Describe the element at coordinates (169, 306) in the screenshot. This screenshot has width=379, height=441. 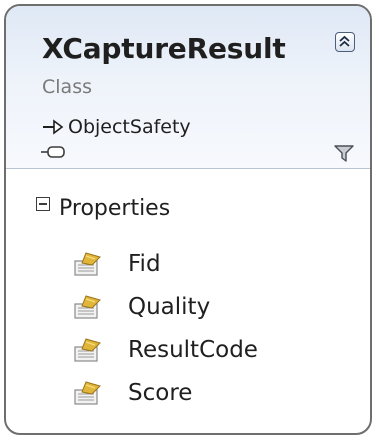
I see `property-label: Quality` at that location.